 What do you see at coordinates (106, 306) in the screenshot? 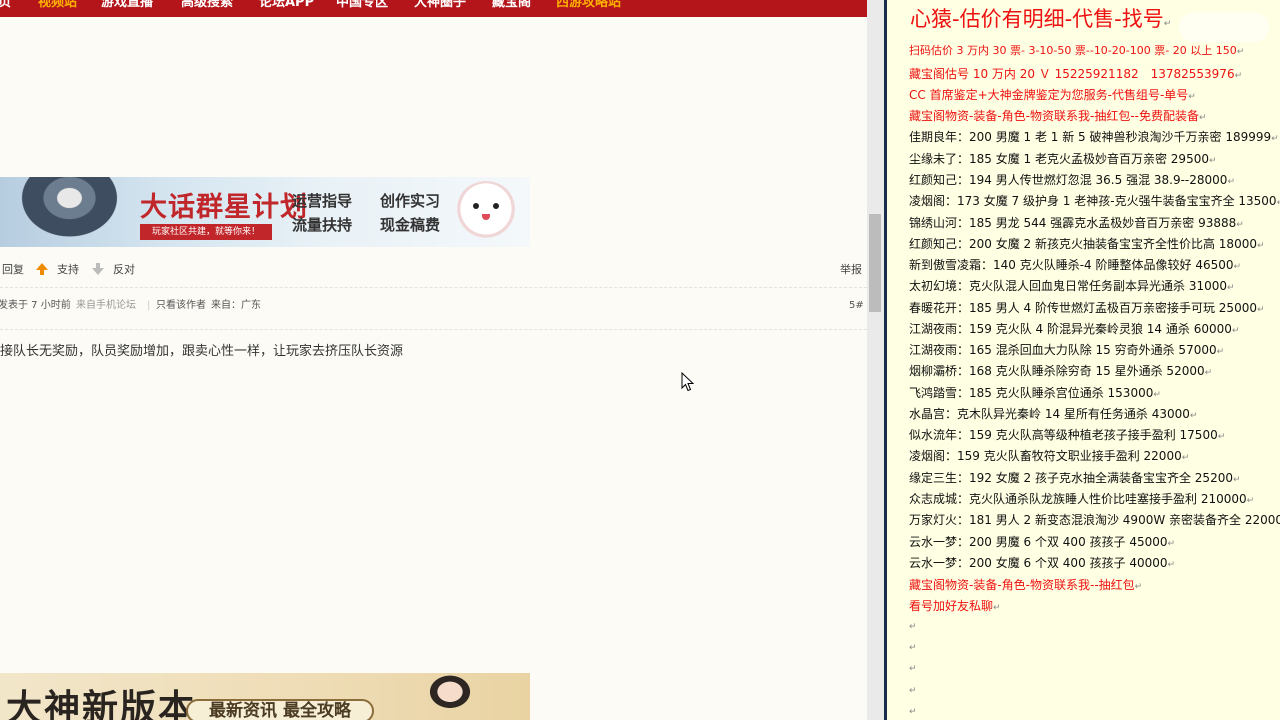
I see `post-source-link: 来自手机论坛` at bounding box center [106, 306].